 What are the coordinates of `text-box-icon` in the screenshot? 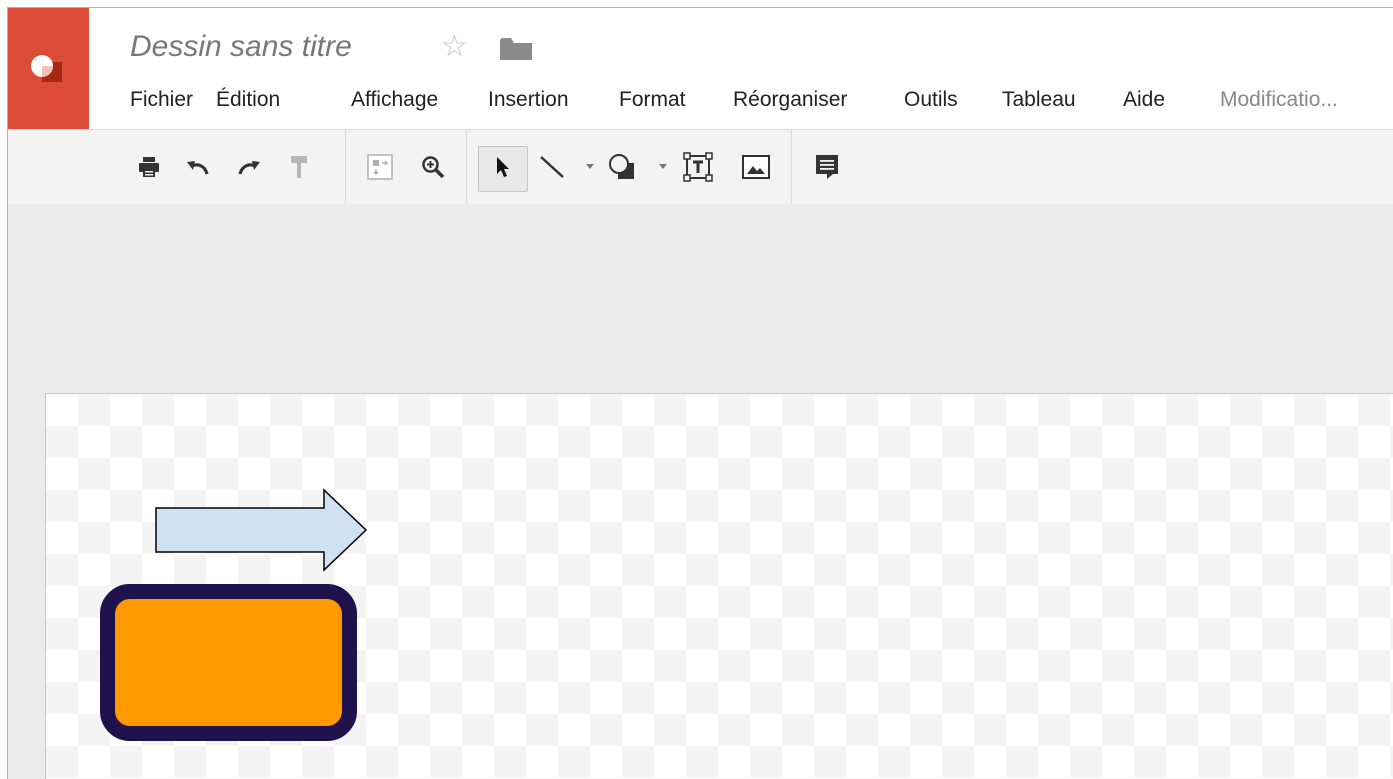 It's located at (698, 167).